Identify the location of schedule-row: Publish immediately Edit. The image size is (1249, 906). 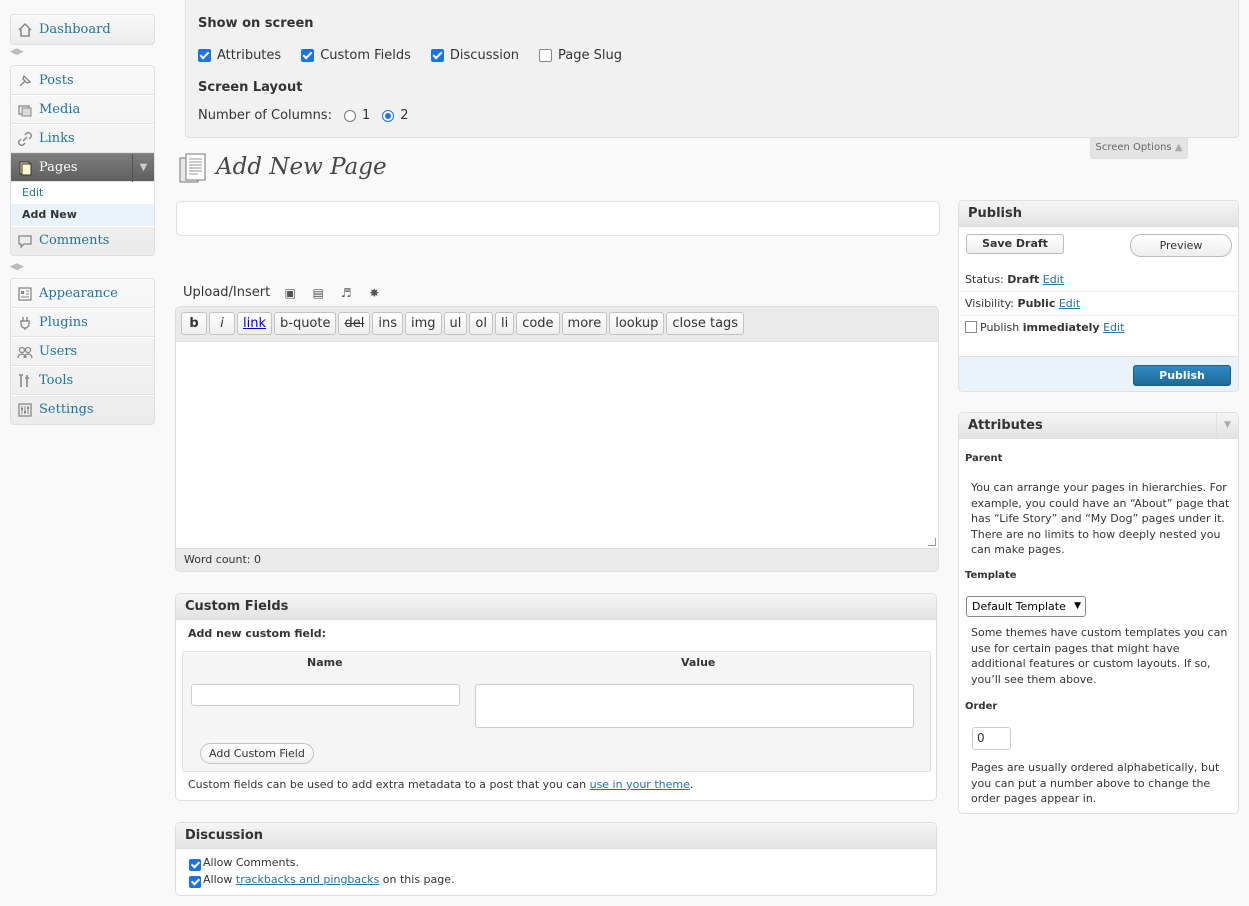
(1044, 327).